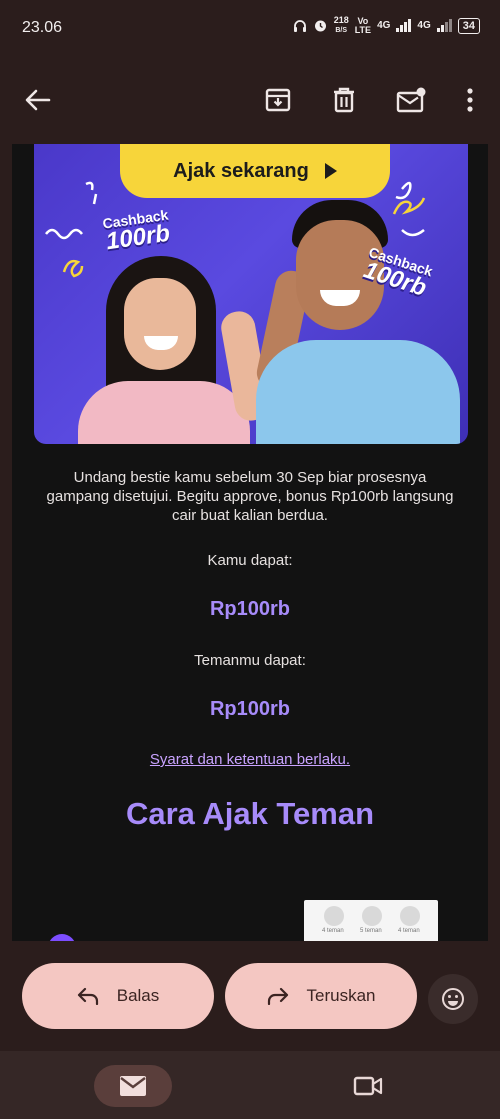  I want to click on status-time: 23.06, so click(42, 27).